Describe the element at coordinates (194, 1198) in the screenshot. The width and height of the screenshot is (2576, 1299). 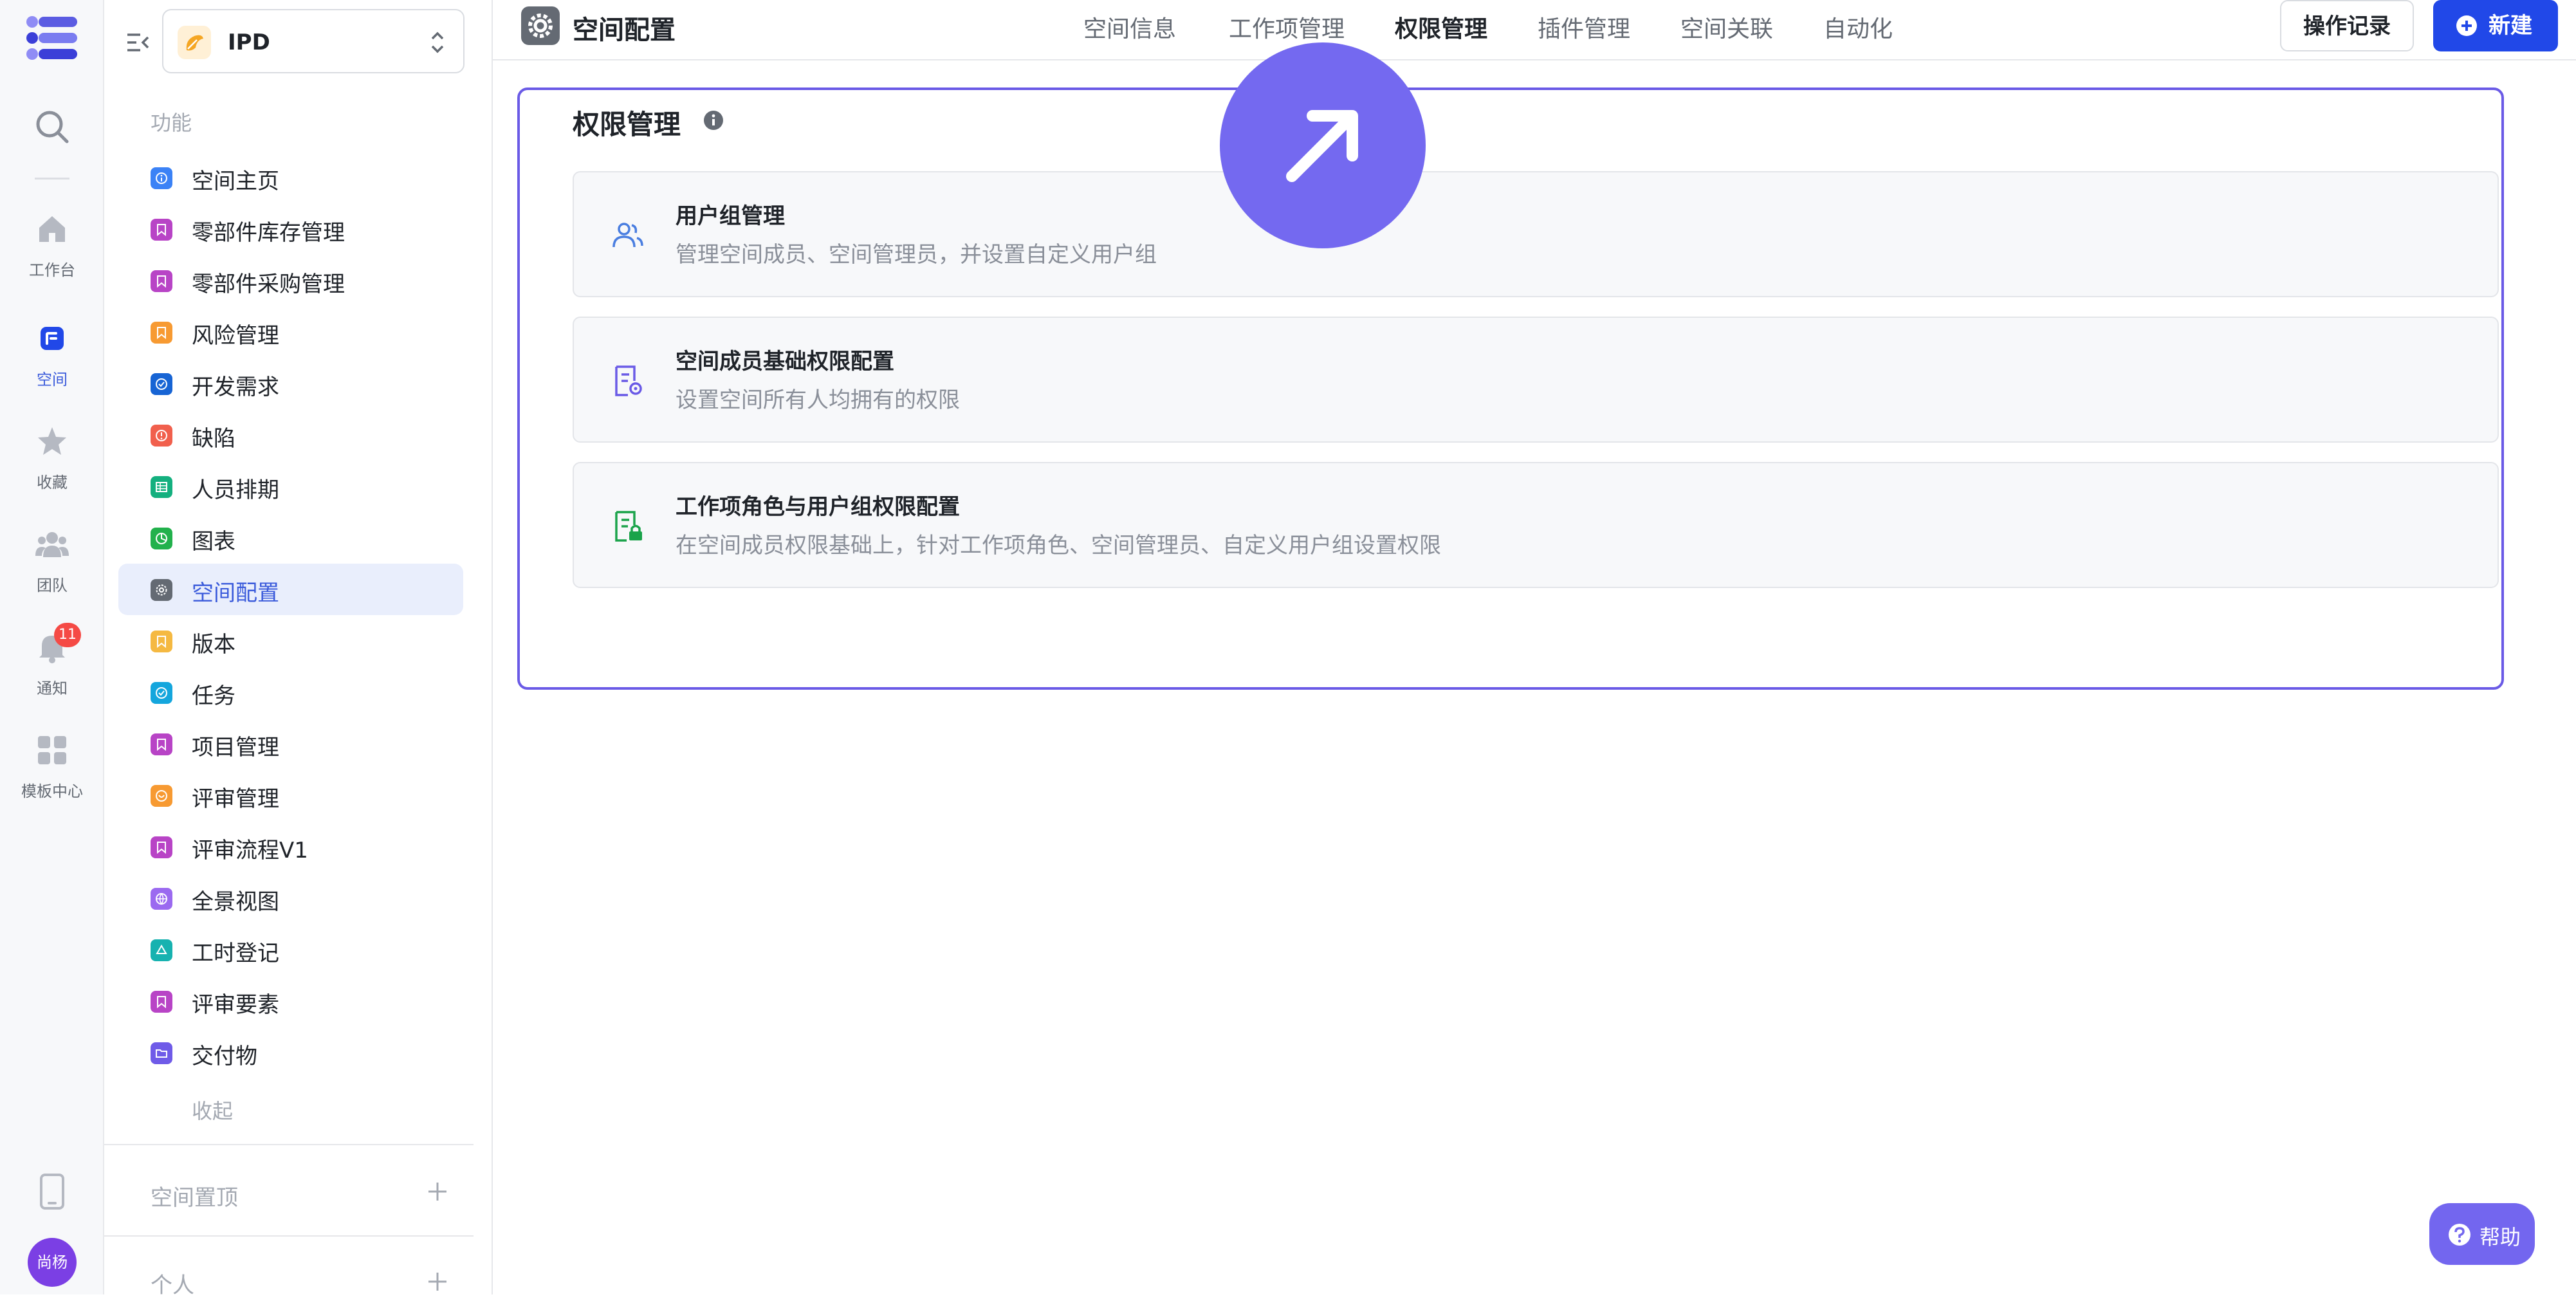
I see `pinned-spaces-header: 空间置顶` at that location.